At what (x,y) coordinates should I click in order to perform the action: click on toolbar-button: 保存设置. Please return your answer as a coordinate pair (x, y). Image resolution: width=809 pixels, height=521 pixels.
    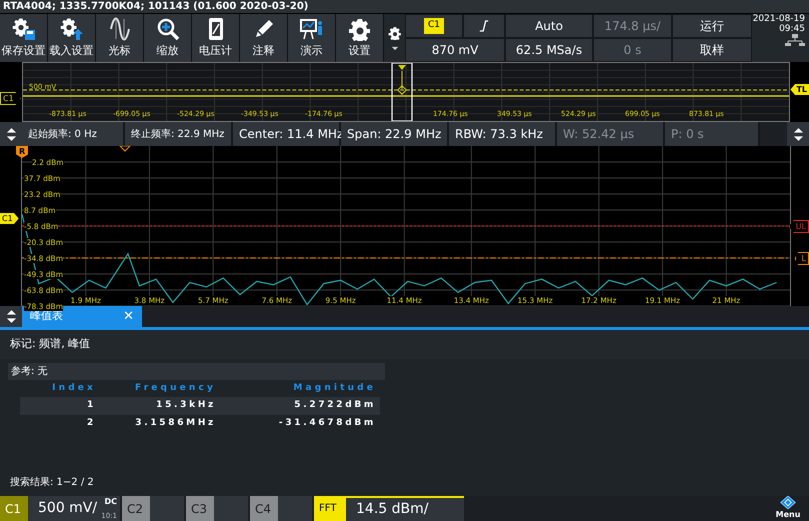
    Looking at the image, I should click on (24, 38).